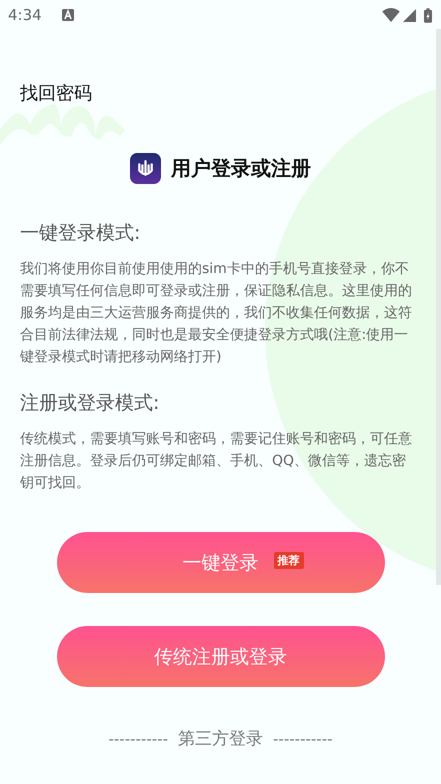  What do you see at coordinates (220, 739) in the screenshot?
I see `third-party-login-label: 第三方登录` at bounding box center [220, 739].